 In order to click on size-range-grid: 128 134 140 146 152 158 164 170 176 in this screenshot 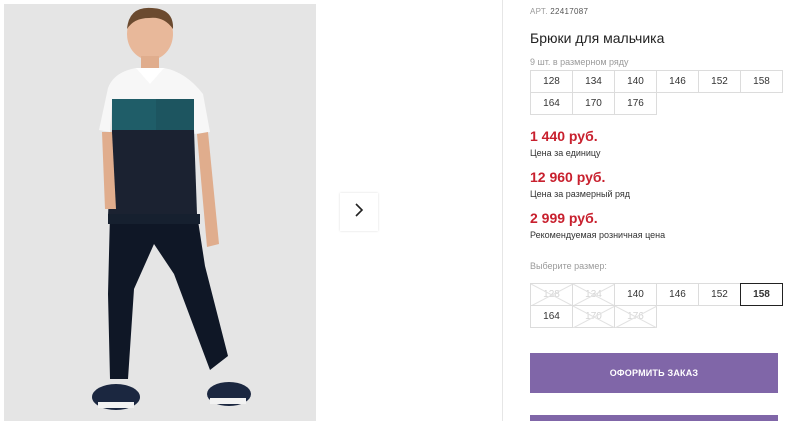, I will do `click(656, 92)`.